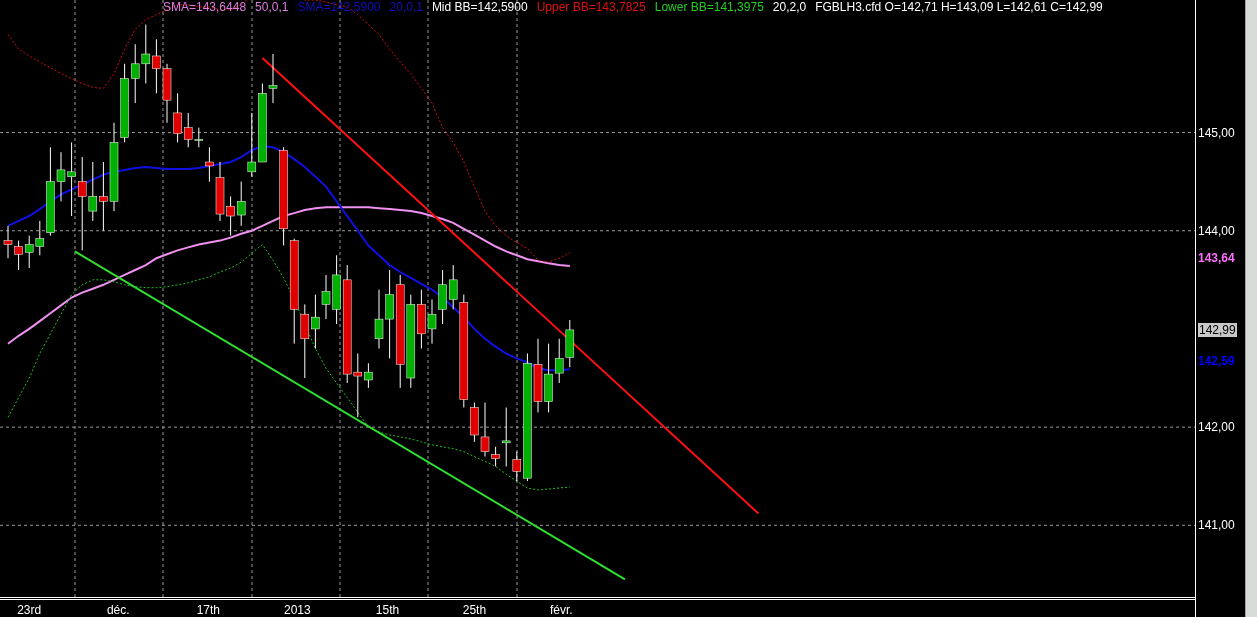  What do you see at coordinates (1216, 525) in the screenshot?
I see `price-label: 141,00` at bounding box center [1216, 525].